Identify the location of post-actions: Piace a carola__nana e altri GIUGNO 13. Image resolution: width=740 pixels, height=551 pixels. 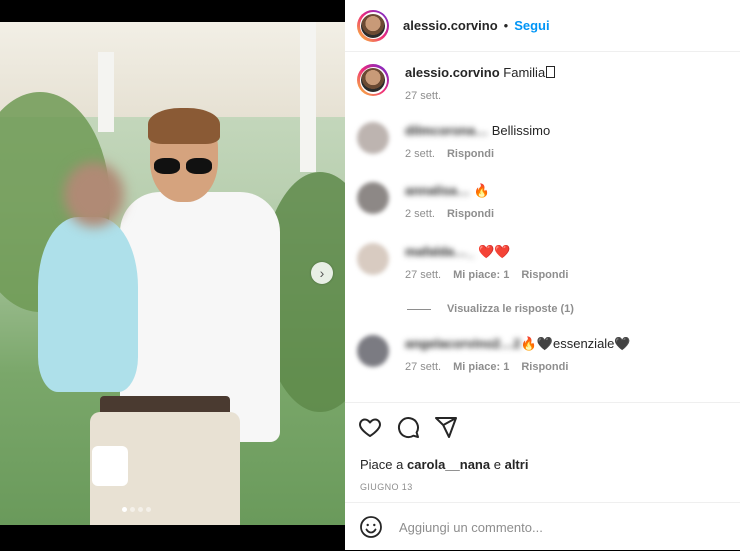
(542, 447).